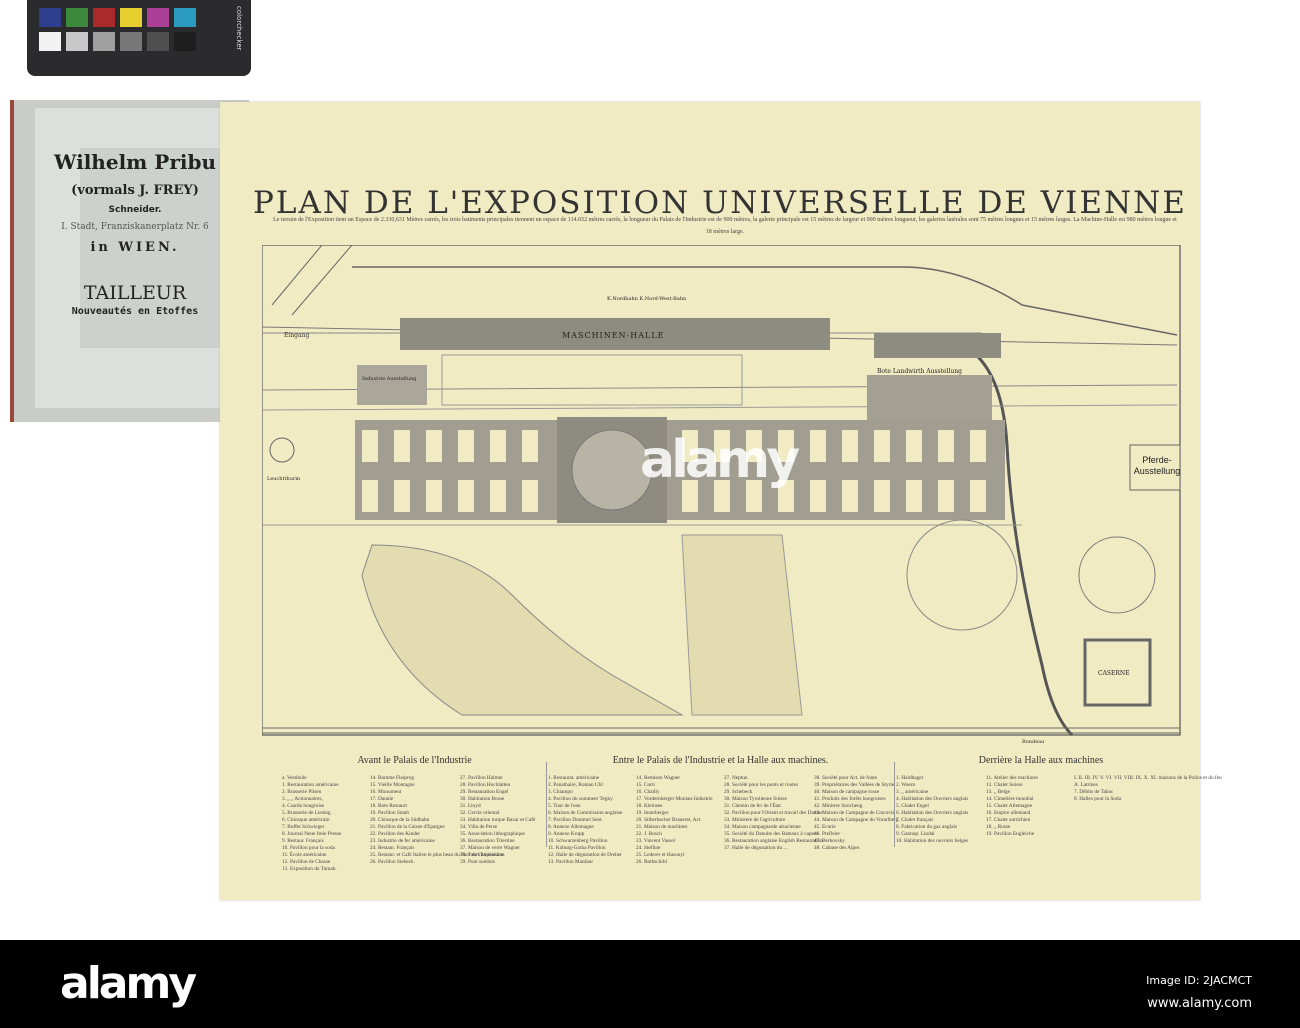 The height and width of the screenshot is (1028, 1300). I want to click on legend-item: 19. Innerberger, so click(652, 813).